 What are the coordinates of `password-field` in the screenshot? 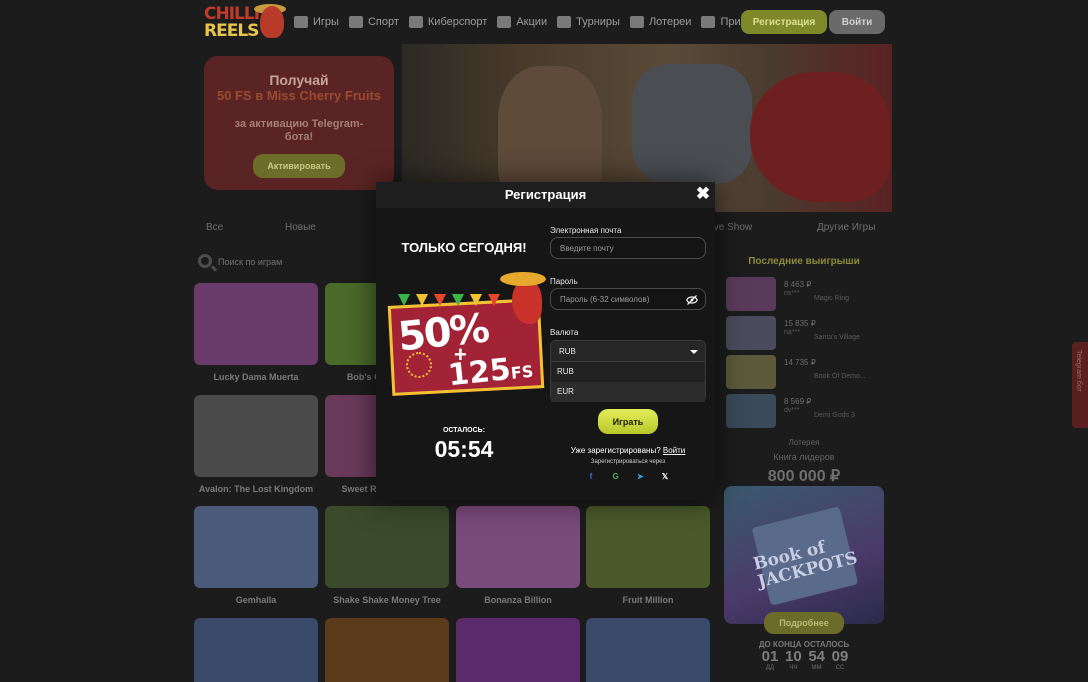 It's located at (628, 299).